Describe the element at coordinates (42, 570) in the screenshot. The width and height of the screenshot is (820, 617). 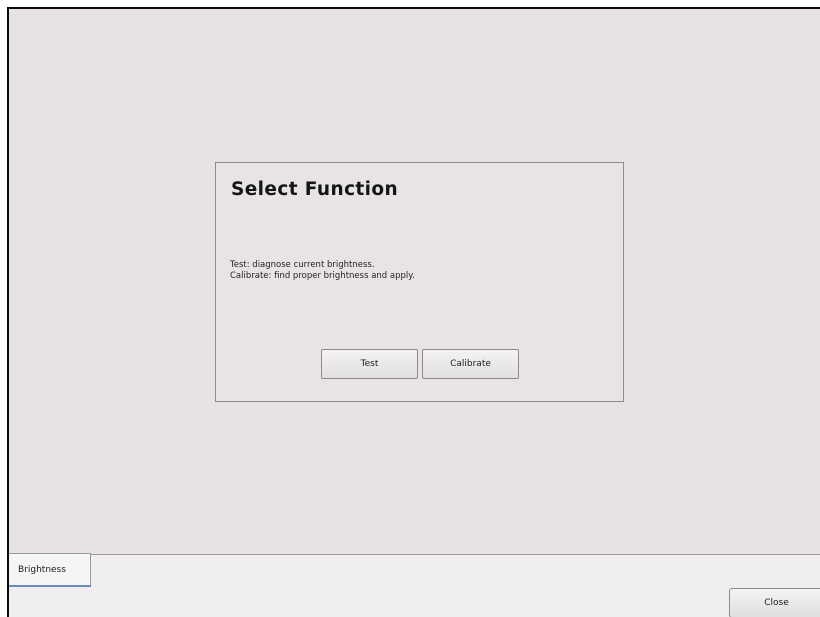
I see `tab-brightness-label: Brightness` at that location.